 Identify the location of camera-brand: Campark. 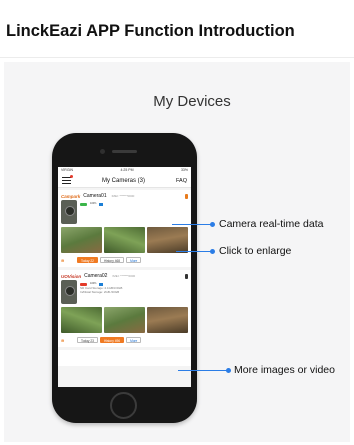
(71, 196).